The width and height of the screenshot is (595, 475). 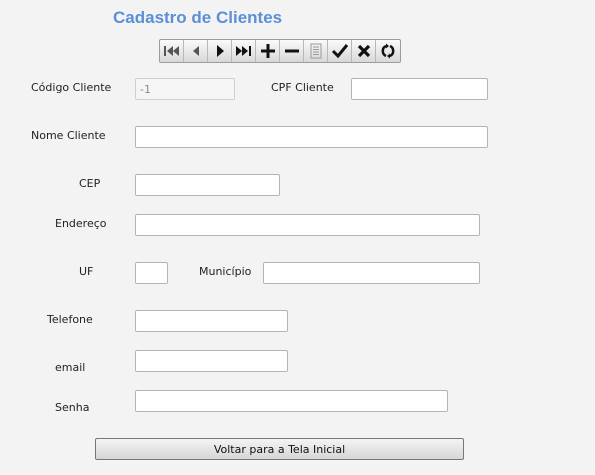 What do you see at coordinates (302, 87) in the screenshot?
I see `cpf-cliente-label: CPF Cliente` at bounding box center [302, 87].